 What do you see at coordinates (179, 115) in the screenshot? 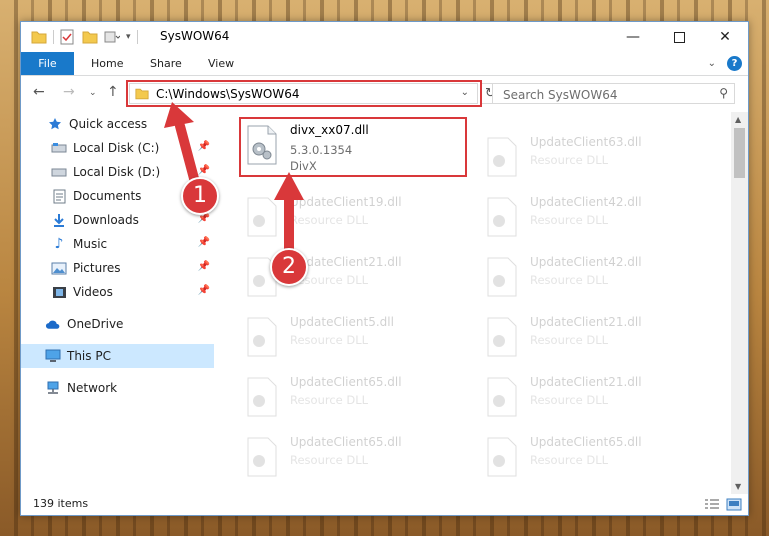
I see `arrow-1-head` at bounding box center [179, 115].